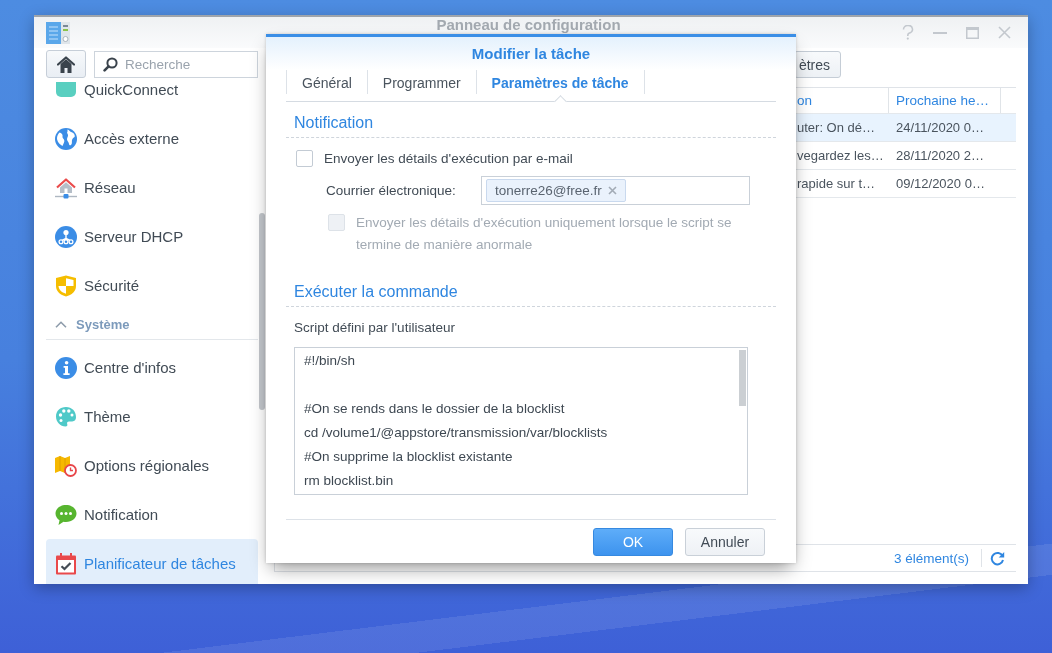  I want to click on tag: tonerre26@free.fr, so click(556, 190).